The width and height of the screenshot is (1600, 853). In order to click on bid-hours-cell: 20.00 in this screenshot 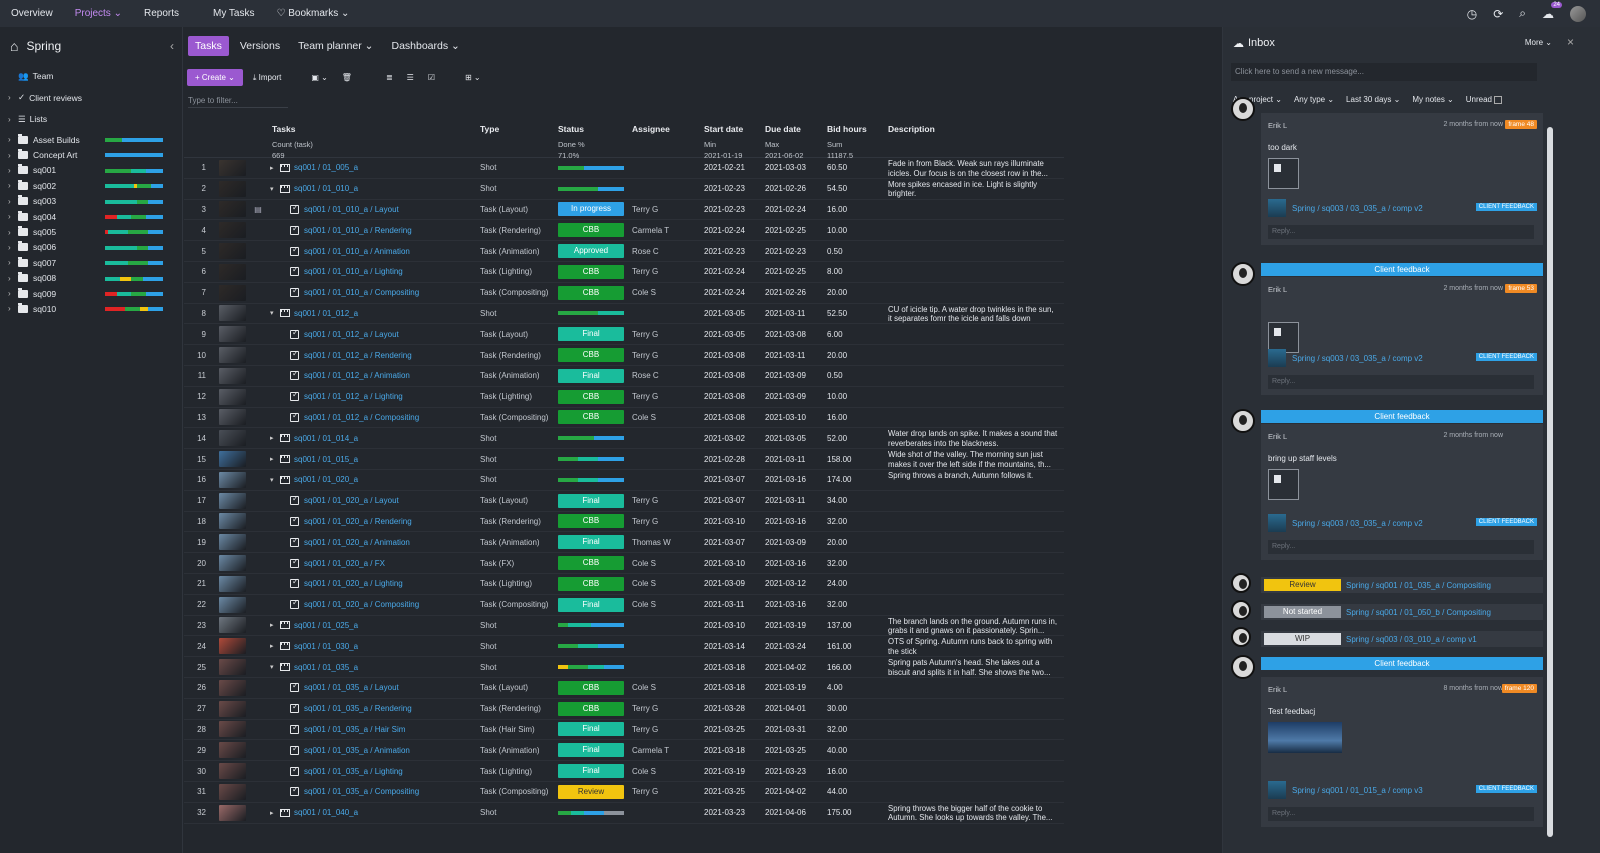, I will do `click(857, 355)`.